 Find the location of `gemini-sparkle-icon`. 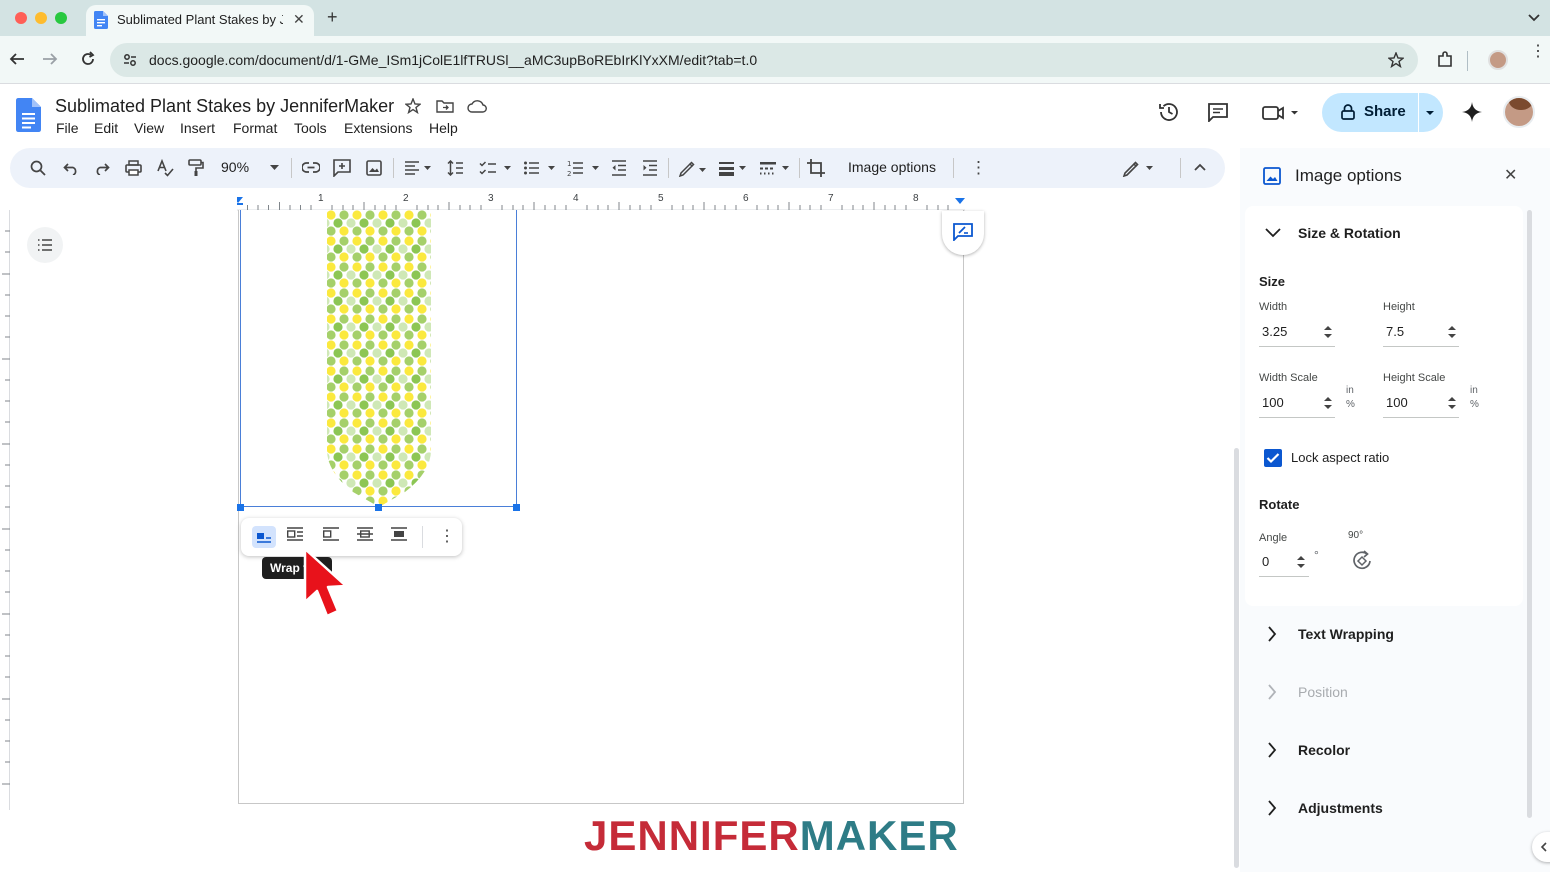

gemini-sparkle-icon is located at coordinates (1472, 112).